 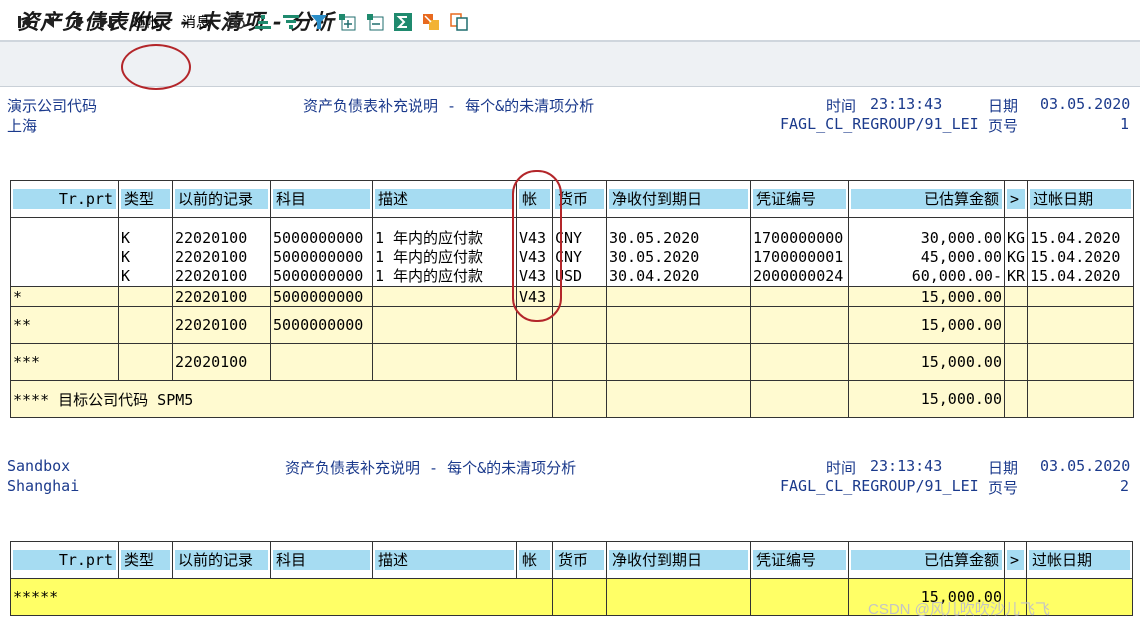 What do you see at coordinates (678, 276) in the screenshot?
I see `table-cell: 30.04.2020` at bounding box center [678, 276].